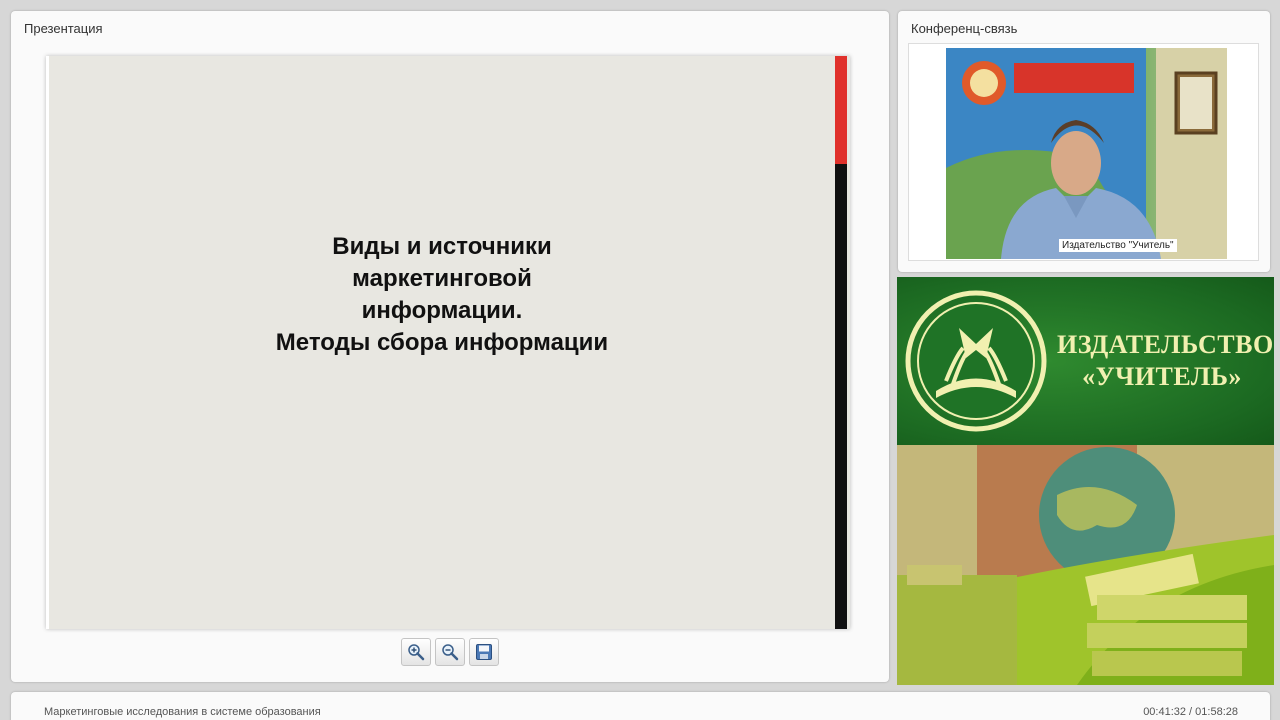  Describe the element at coordinates (976, 361) in the screenshot. I see `publisher-logo-icon` at that location.